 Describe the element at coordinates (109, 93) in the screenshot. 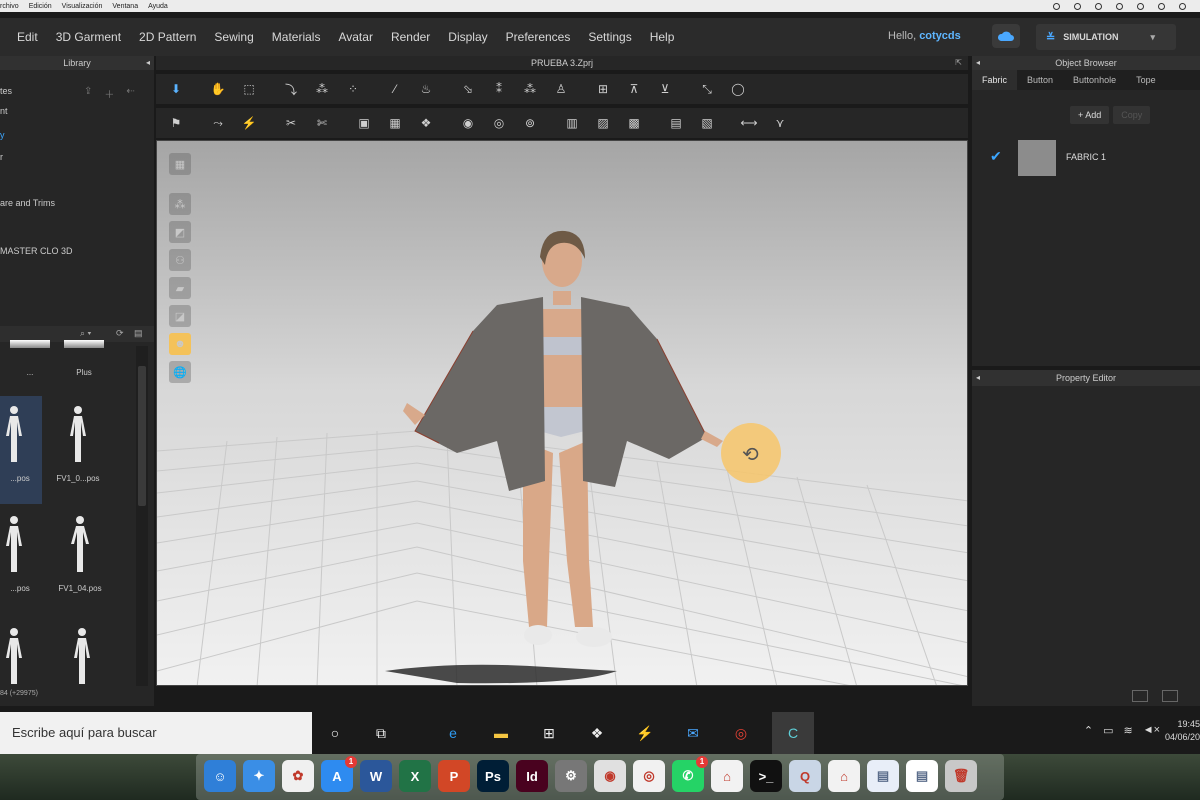

I see `add-icon: ＋` at that location.